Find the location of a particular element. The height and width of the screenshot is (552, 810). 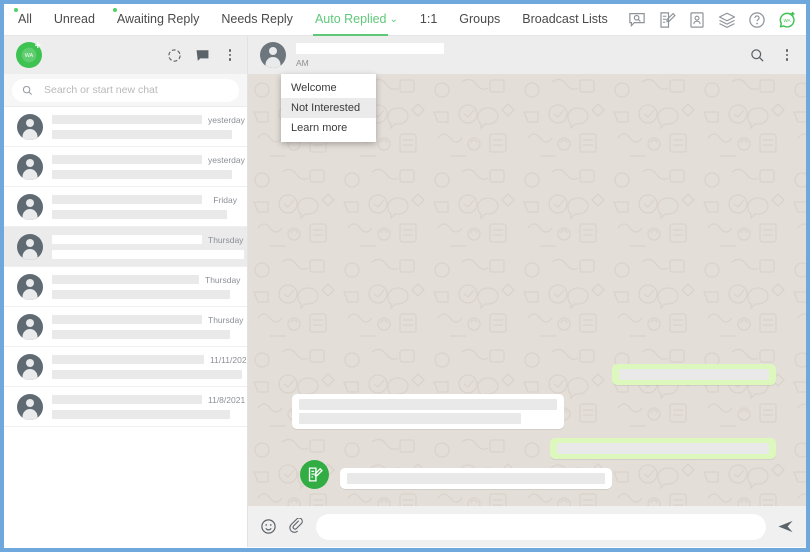

chat-title-redacted is located at coordinates (370, 48).